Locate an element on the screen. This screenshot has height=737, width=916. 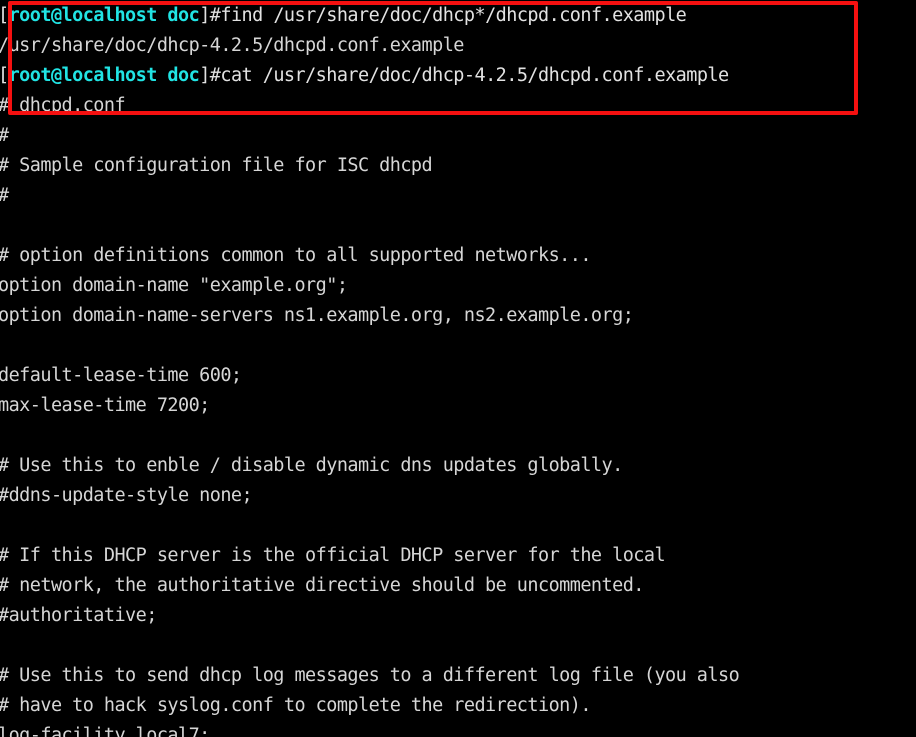
terminal-output-line: default-lease-time 600; is located at coordinates (458, 376).